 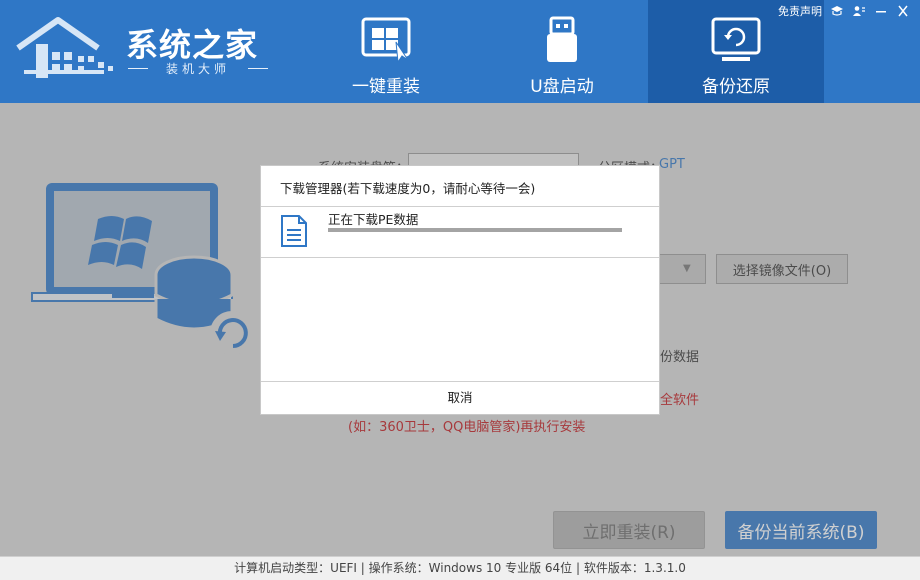 What do you see at coordinates (562, 39) in the screenshot?
I see `usb-drive-icon` at bounding box center [562, 39].